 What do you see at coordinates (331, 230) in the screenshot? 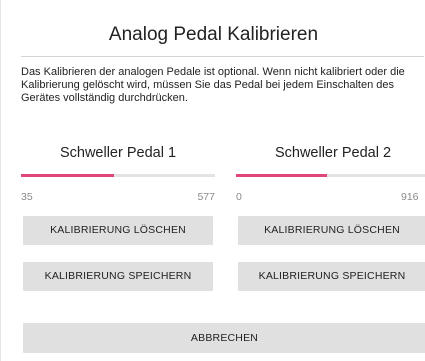
I see `pedal-2-delete-calibration-button: KALIBRIERUNG LÖSCHEN` at bounding box center [331, 230].